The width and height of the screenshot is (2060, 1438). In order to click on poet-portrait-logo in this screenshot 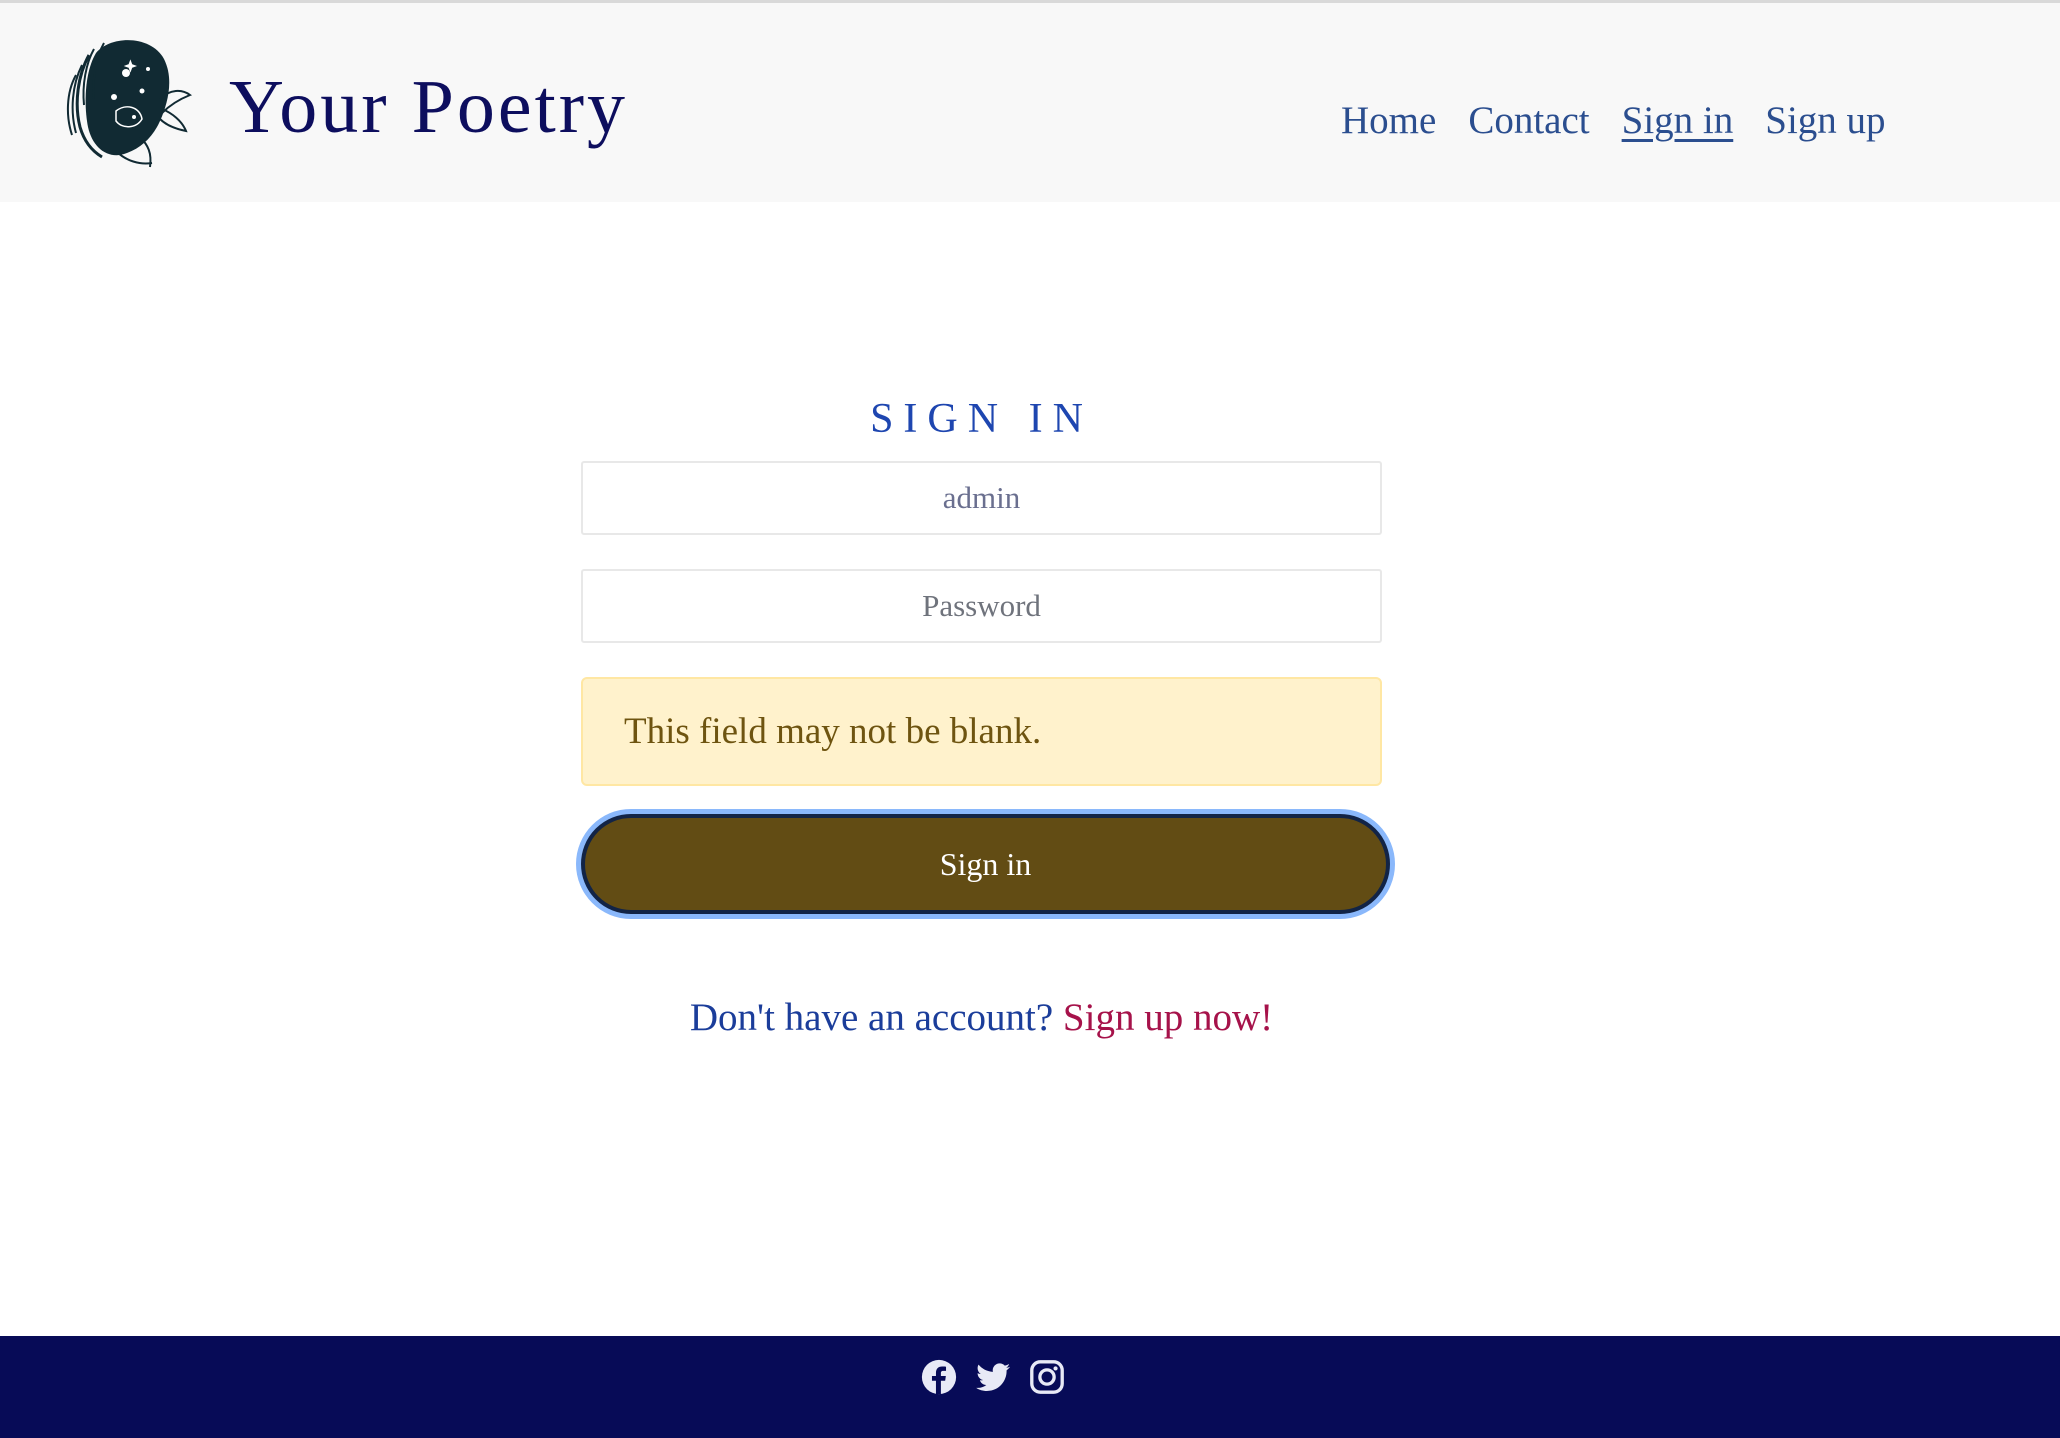, I will do `click(129, 104)`.